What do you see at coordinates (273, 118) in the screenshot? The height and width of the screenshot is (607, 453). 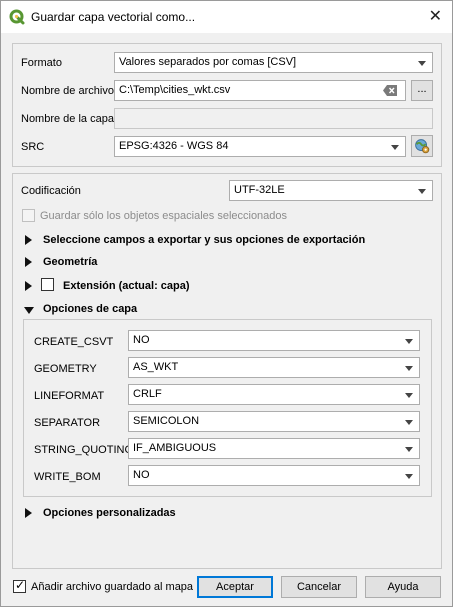 I see `layername-input` at bounding box center [273, 118].